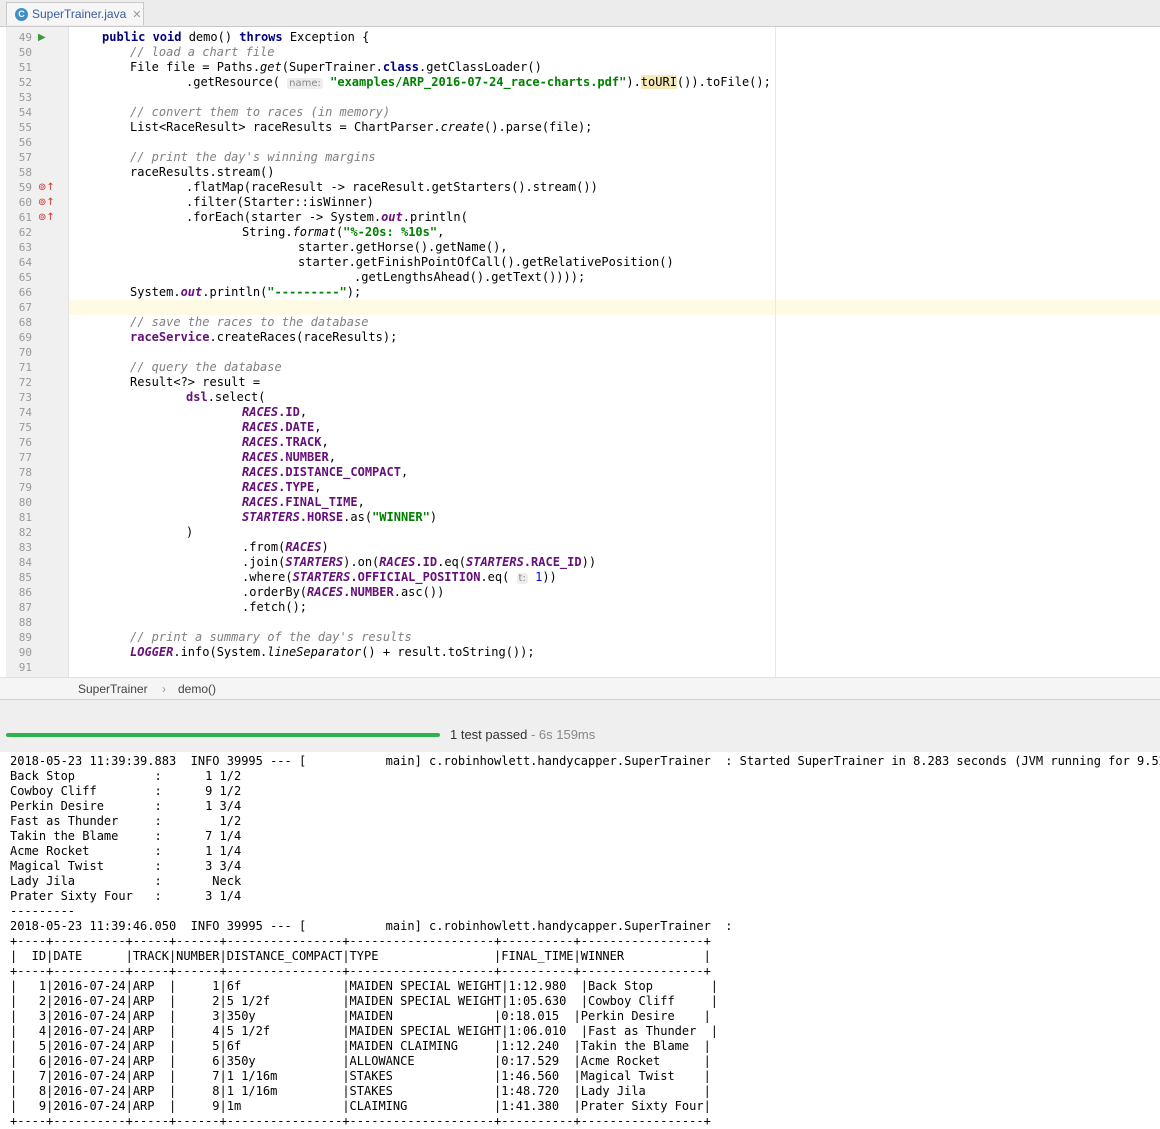  I want to click on line-number: 51, so click(25, 67).